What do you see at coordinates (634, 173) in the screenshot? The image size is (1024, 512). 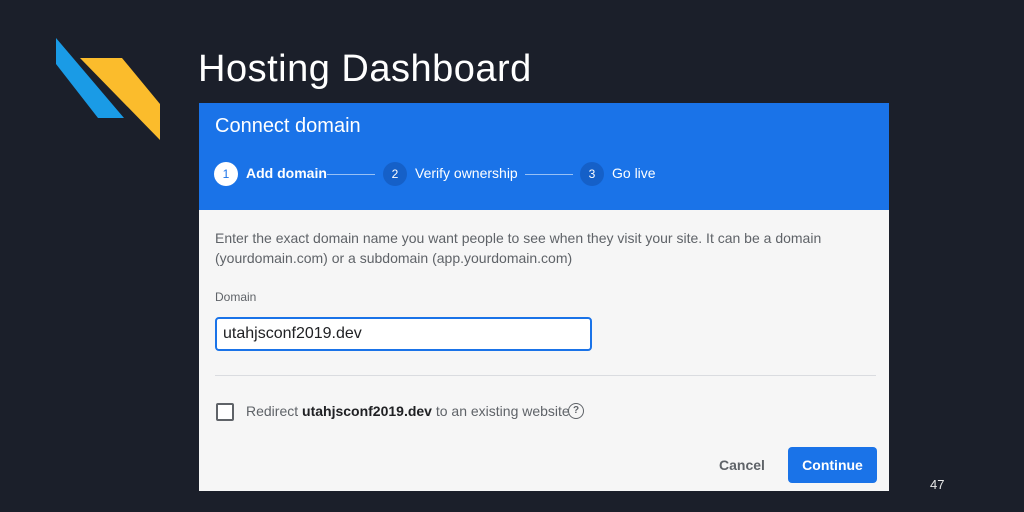 I see `step-3-label: Go live` at bounding box center [634, 173].